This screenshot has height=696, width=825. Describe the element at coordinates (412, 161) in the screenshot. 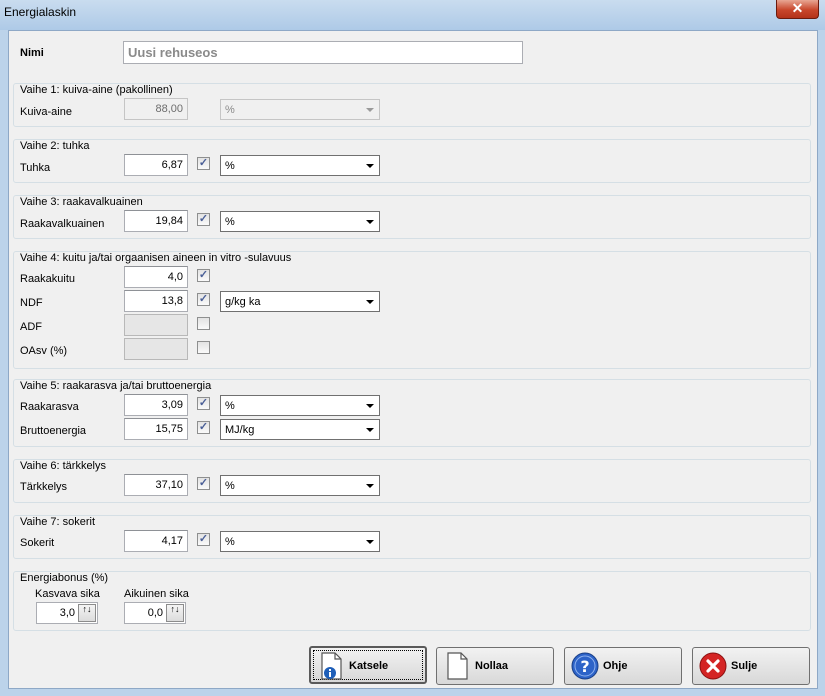

I see `vaihe2-group: Vaihe 2: tuhka Tuhka 6,87 ✓ %` at that location.